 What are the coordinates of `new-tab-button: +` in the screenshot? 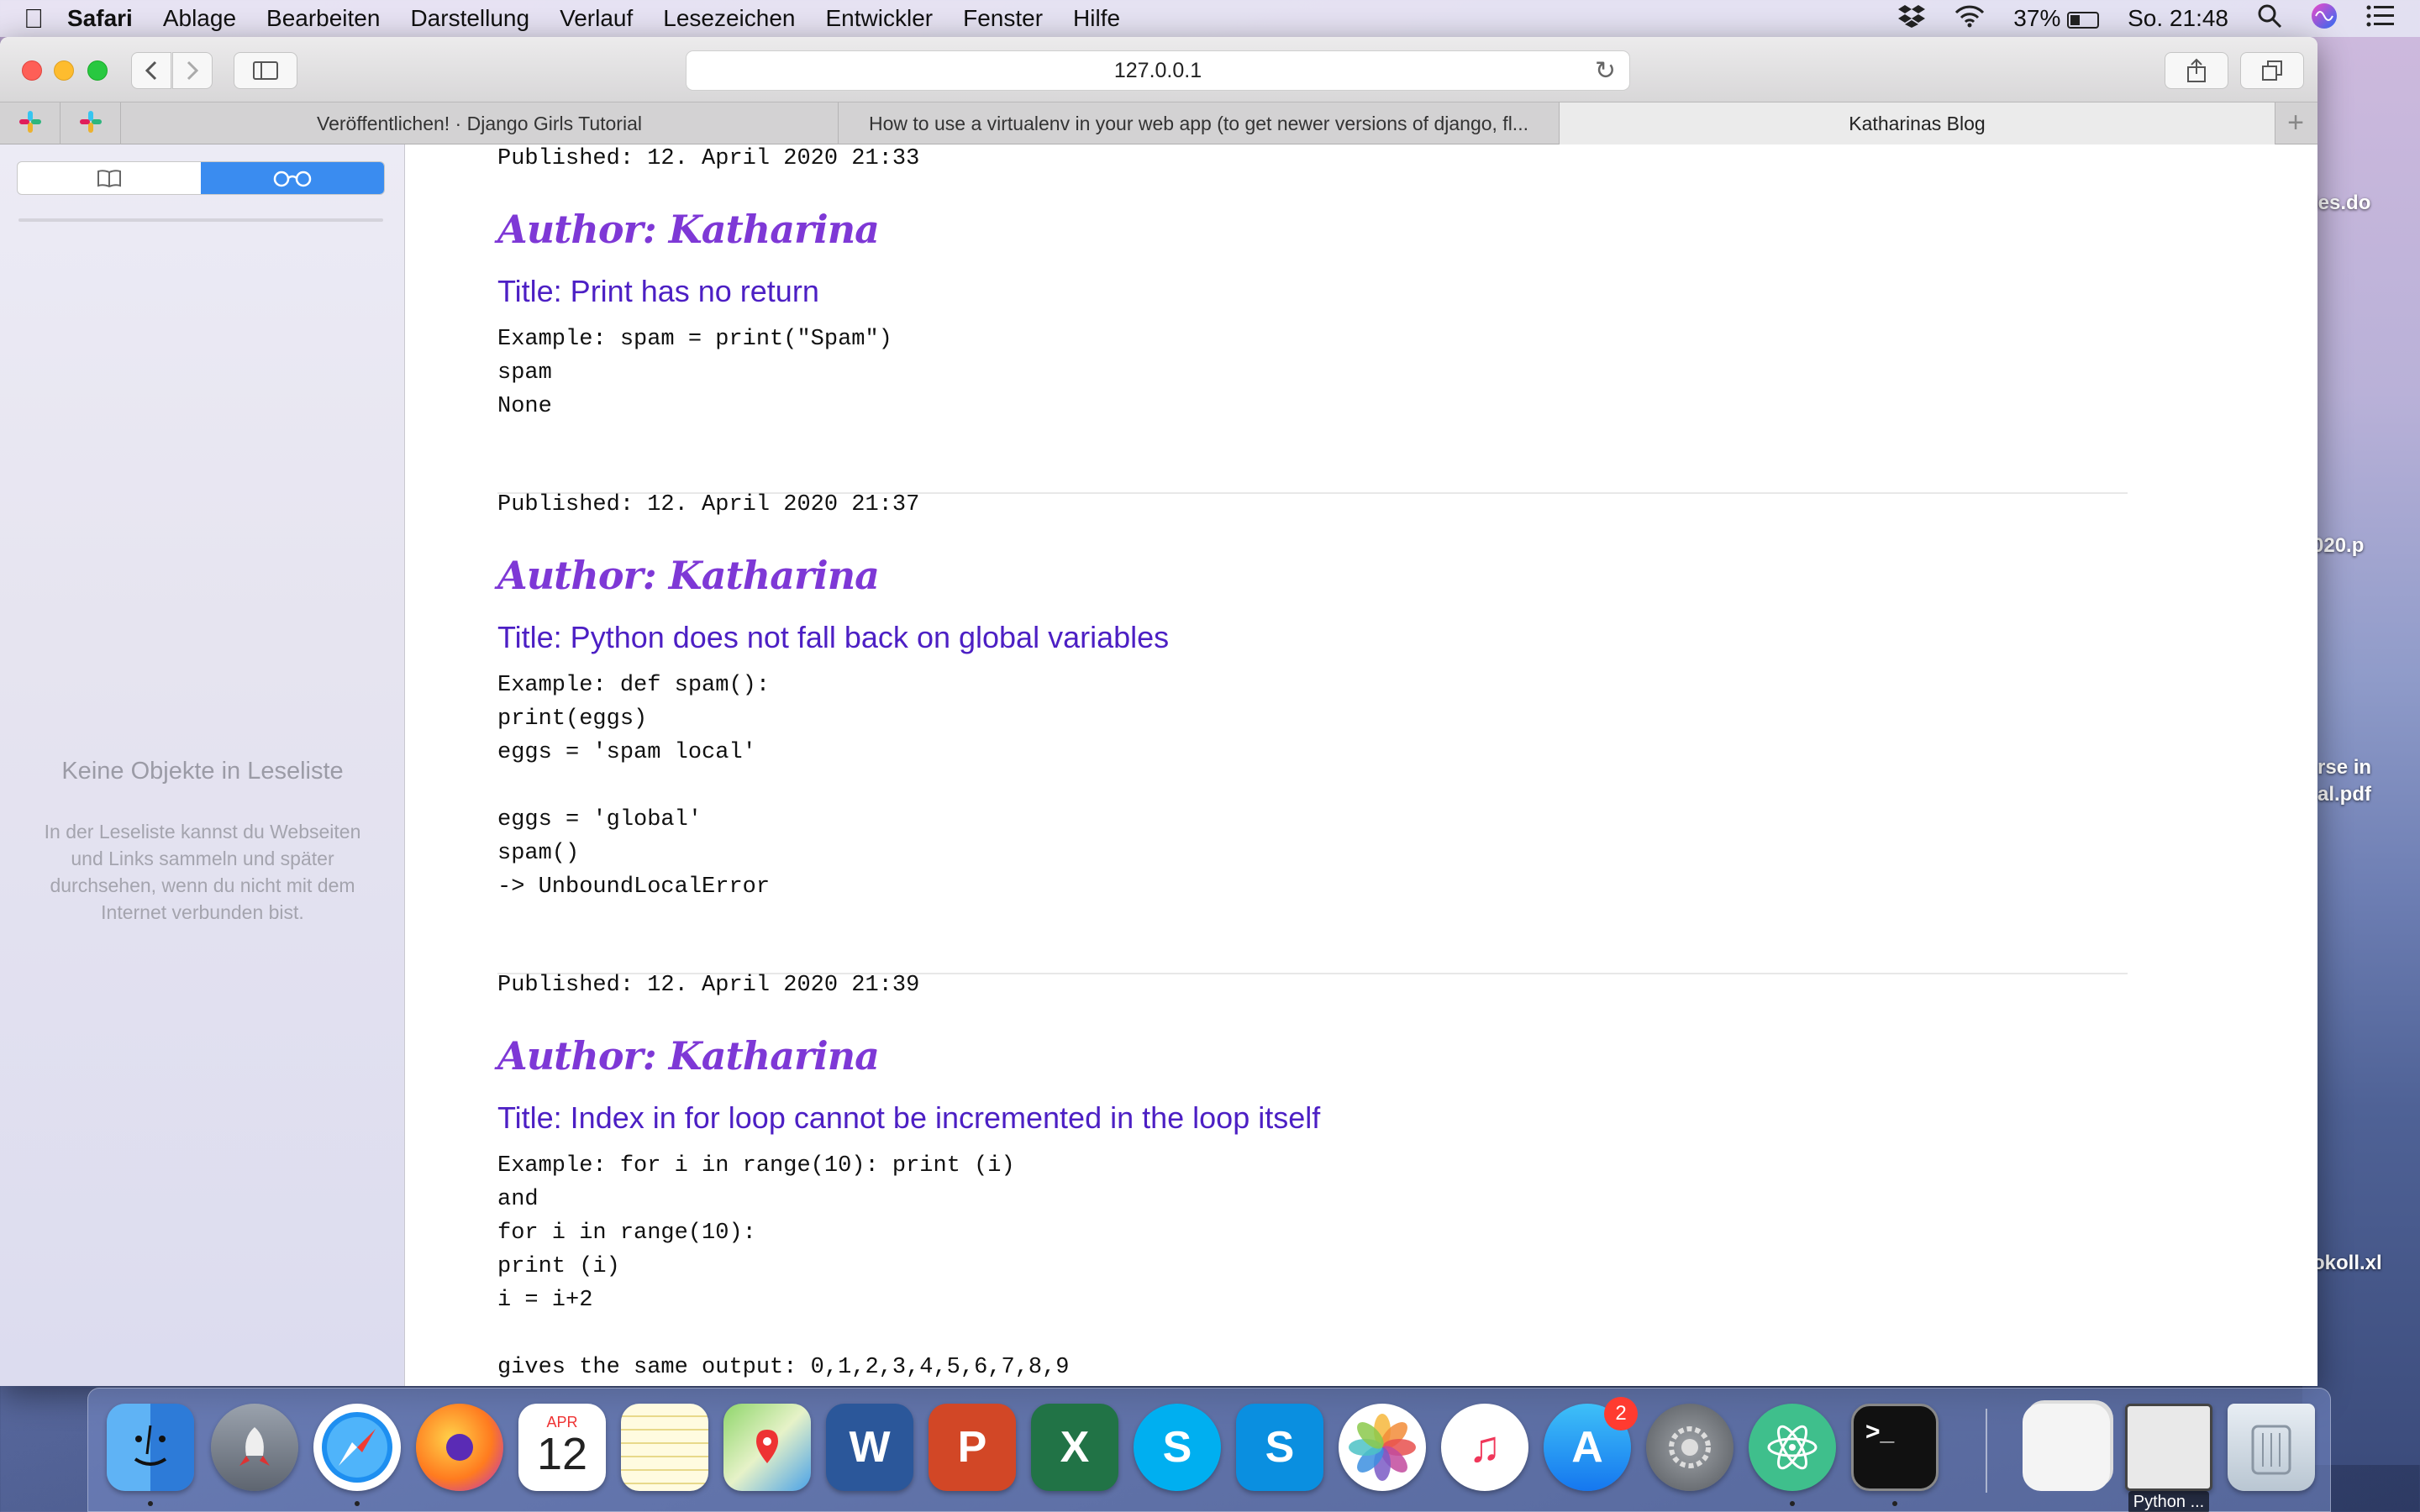 It's located at (2295, 123).